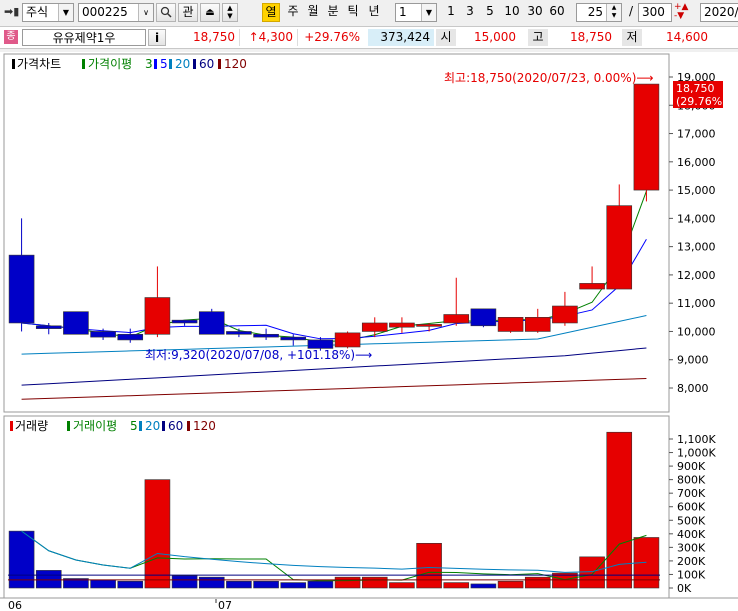  Describe the element at coordinates (333, 12) in the screenshot. I see `period-button-minute: 분` at that location.